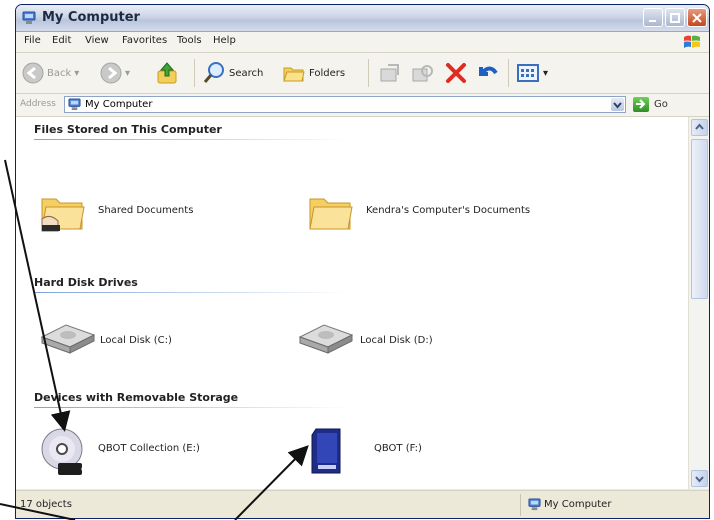 The height and width of the screenshot is (520, 714). I want to click on folder-icon, so click(331, 214).